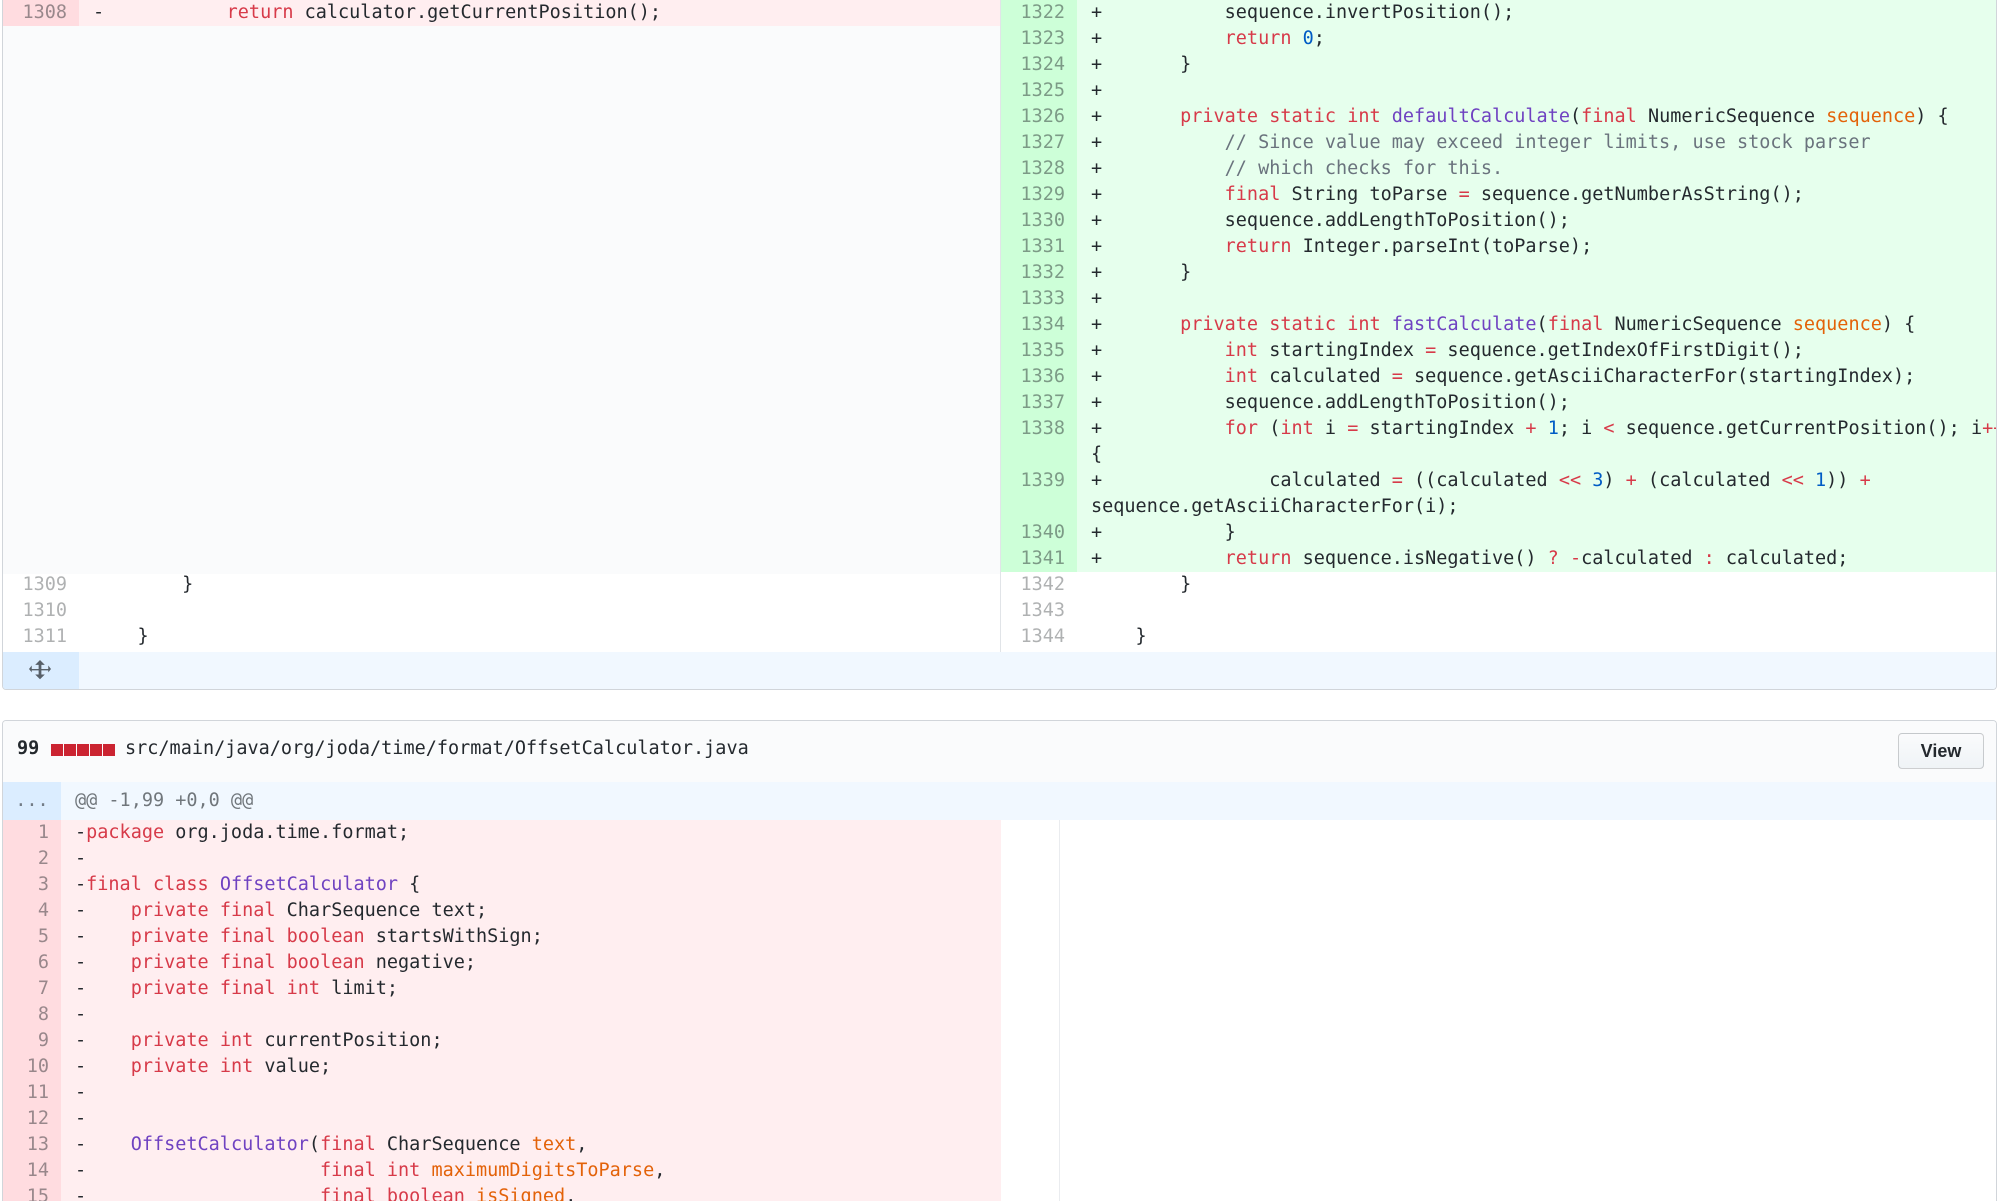 This screenshot has height=1201, width=1999. I want to click on line-number: 13, so click(32, 1145).